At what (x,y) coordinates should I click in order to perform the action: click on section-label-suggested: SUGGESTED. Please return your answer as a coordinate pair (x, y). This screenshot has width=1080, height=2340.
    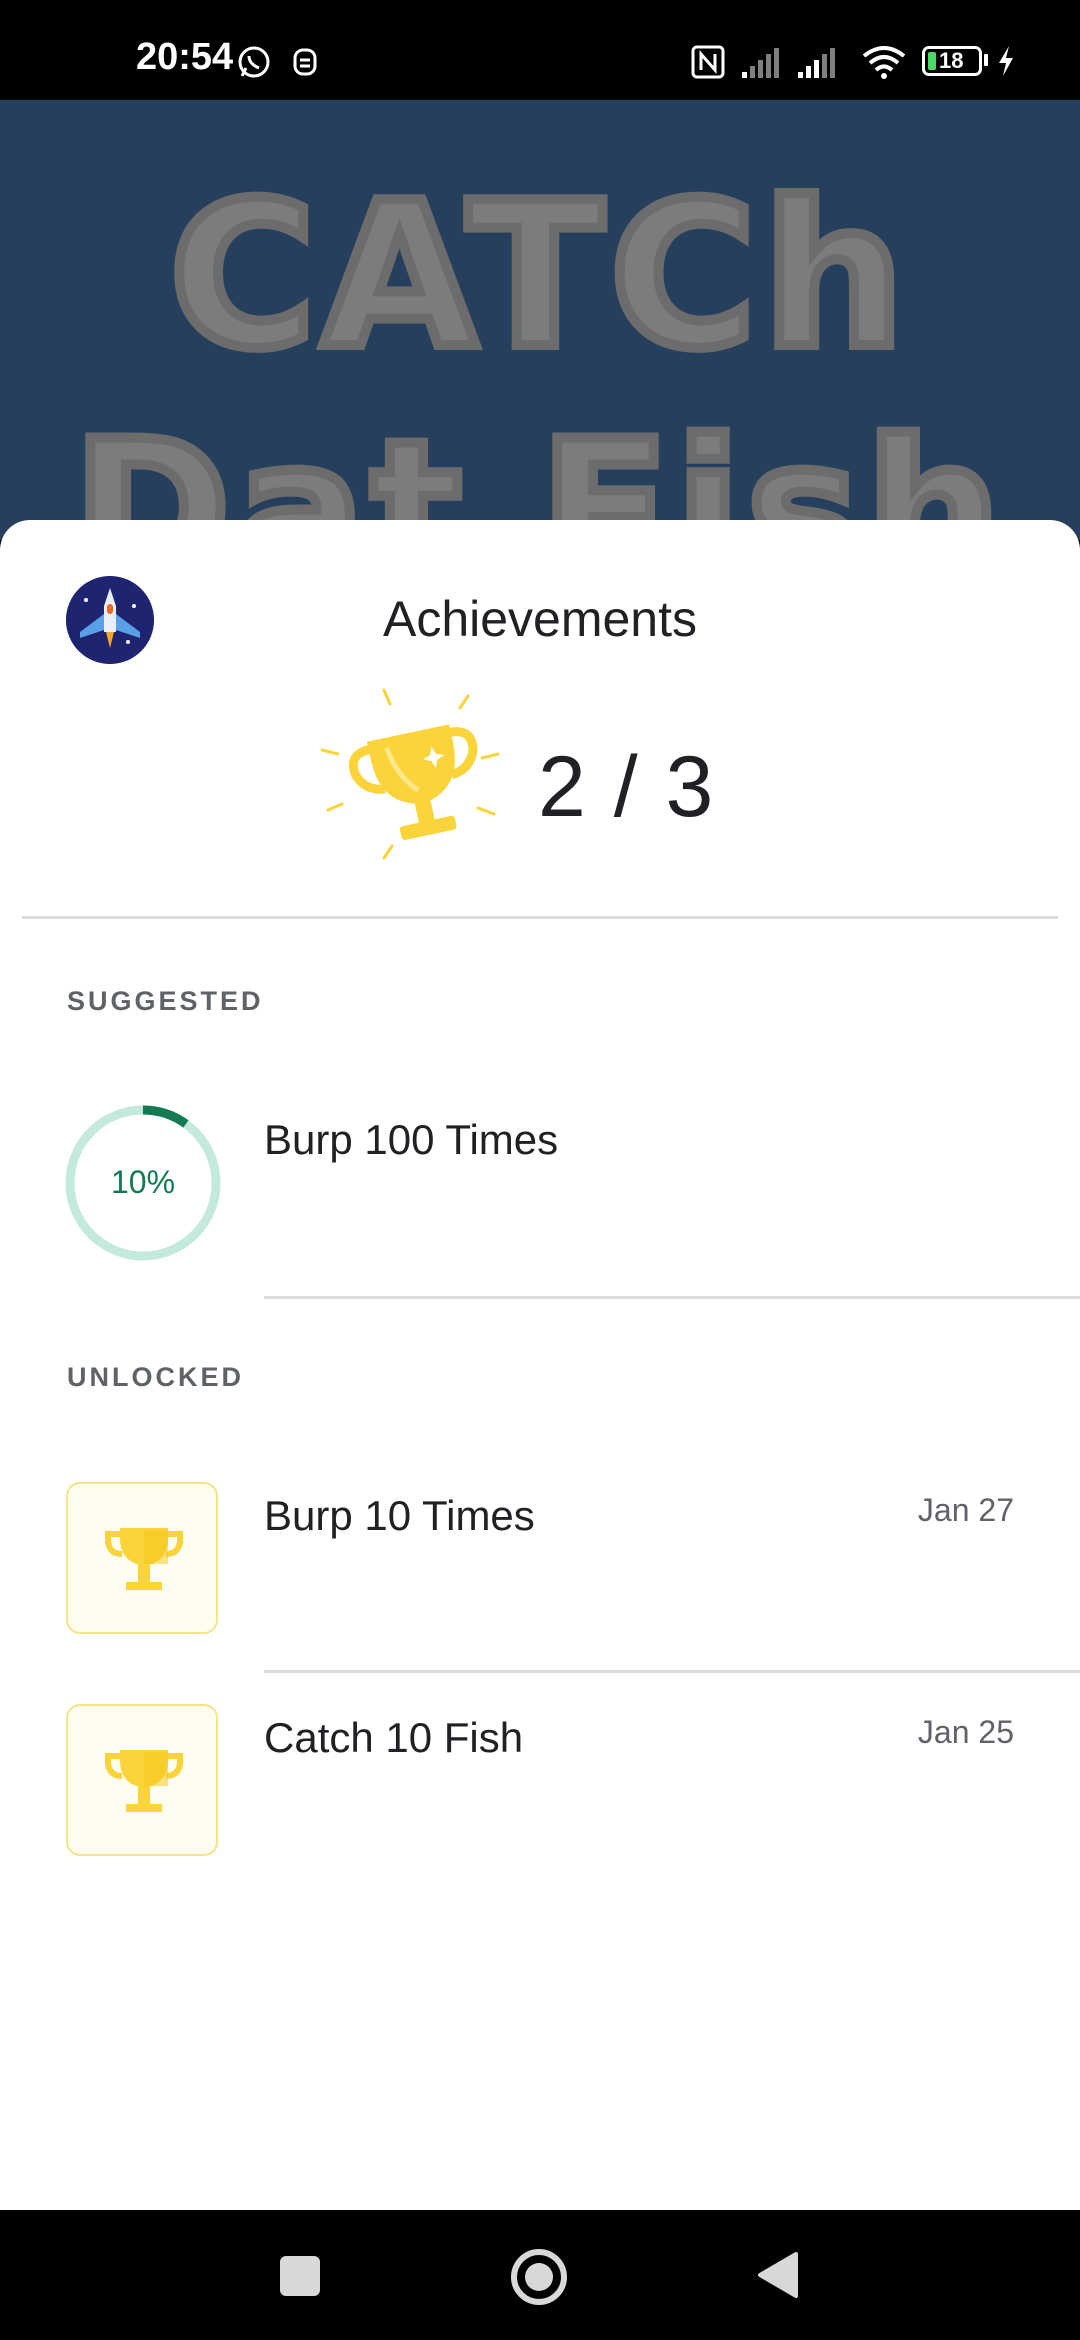
    Looking at the image, I should click on (165, 1001).